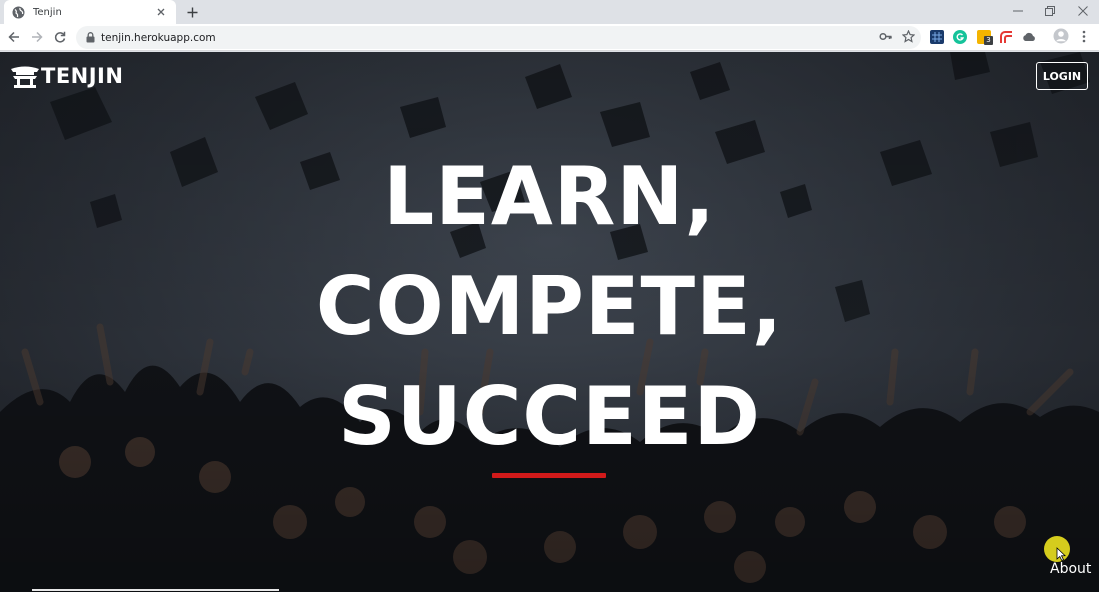 Image resolution: width=1099 pixels, height=592 pixels. What do you see at coordinates (1083, 11) in the screenshot?
I see `window-close-icon` at bounding box center [1083, 11].